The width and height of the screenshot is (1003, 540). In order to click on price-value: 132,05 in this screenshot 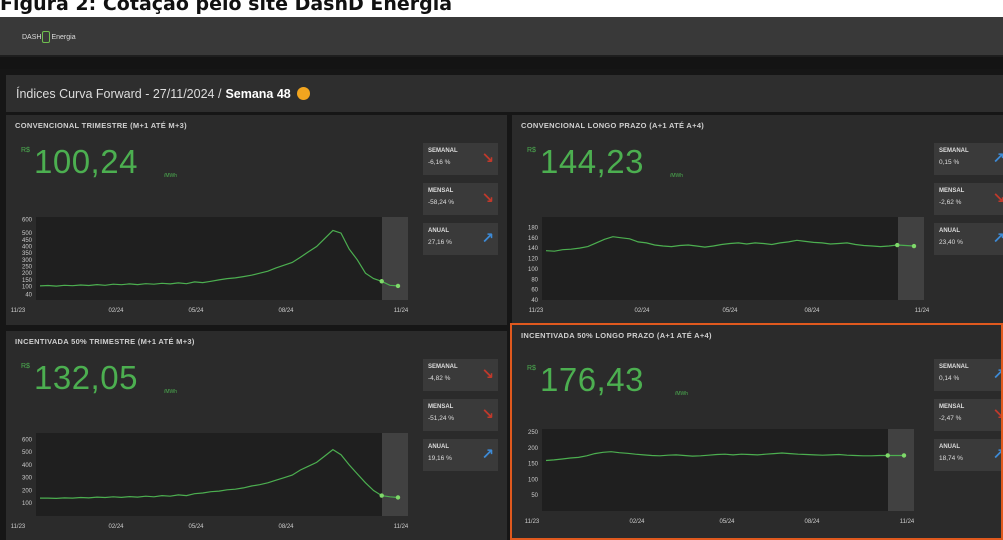, I will do `click(86, 377)`.